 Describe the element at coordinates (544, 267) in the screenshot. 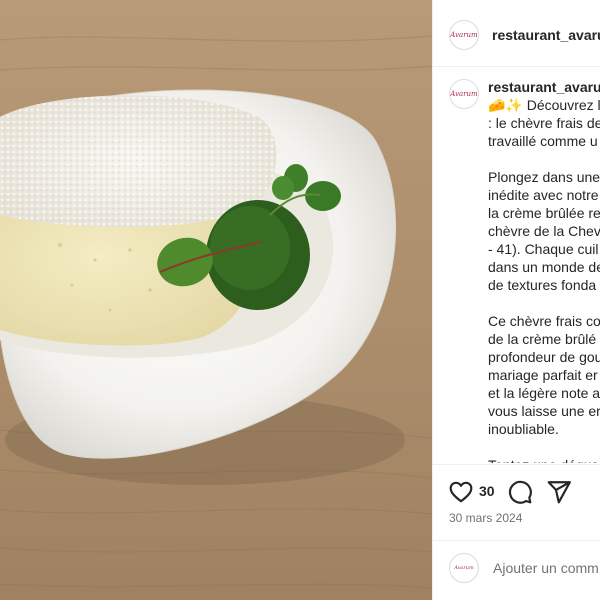

I see `caption-line: dans un monde de` at that location.